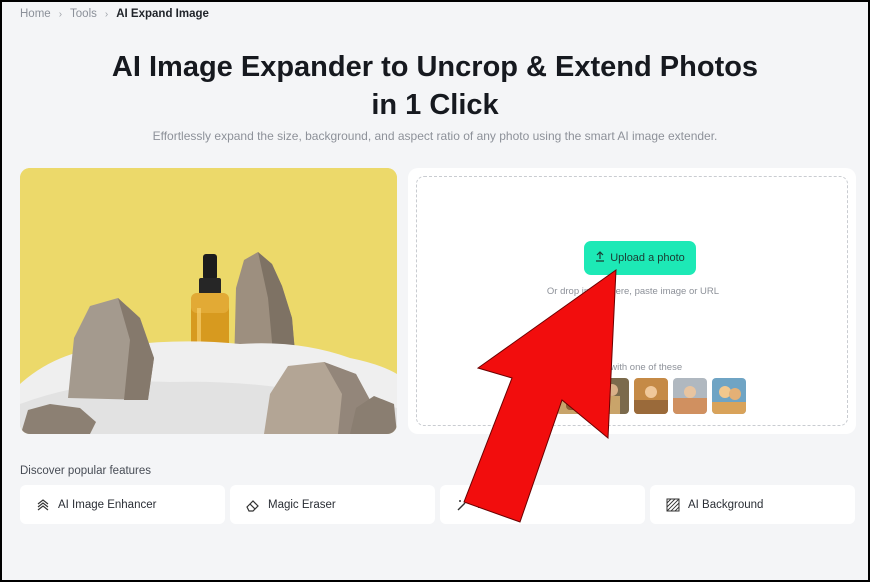 Image resolution: width=870 pixels, height=582 pixels. What do you see at coordinates (726, 504) in the screenshot?
I see `feature-label: AI Background` at bounding box center [726, 504].